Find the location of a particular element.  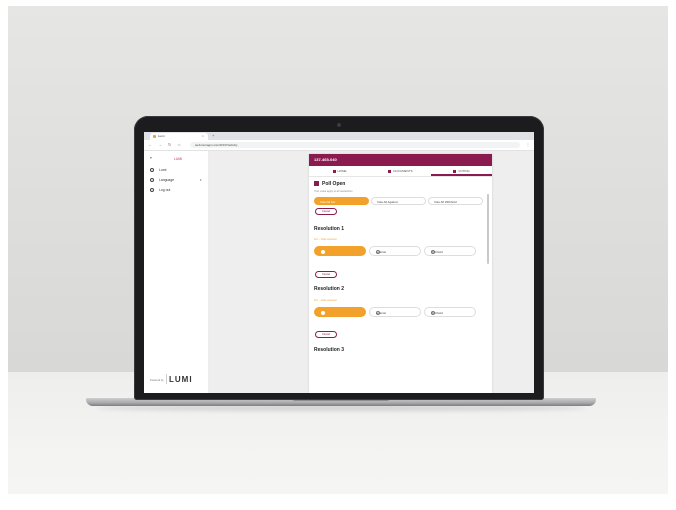

tab-documents: DOCUMENTS is located at coordinates (400, 171).